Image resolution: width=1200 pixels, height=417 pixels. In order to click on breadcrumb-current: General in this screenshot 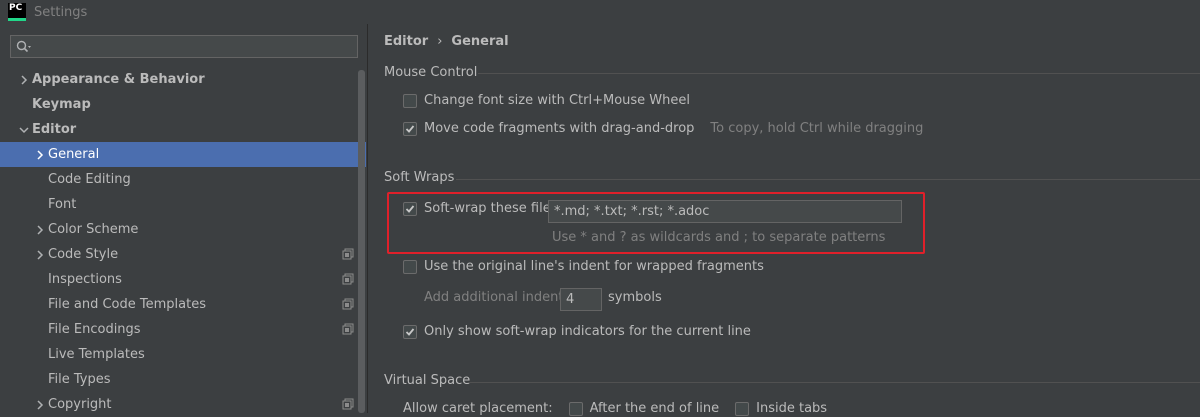, I will do `click(480, 41)`.